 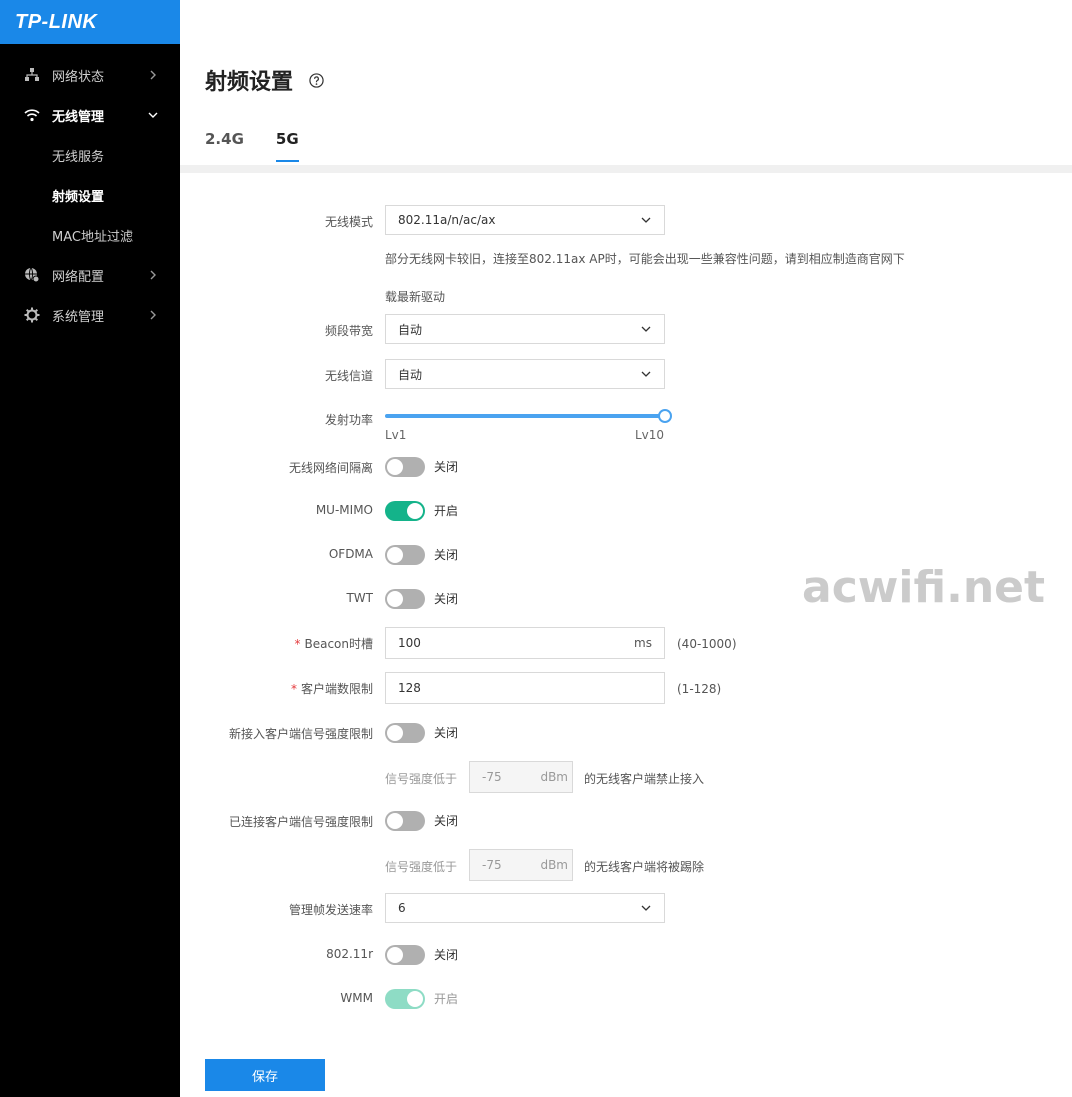 I want to click on bandwidth-value: 自动, so click(x=410, y=329).